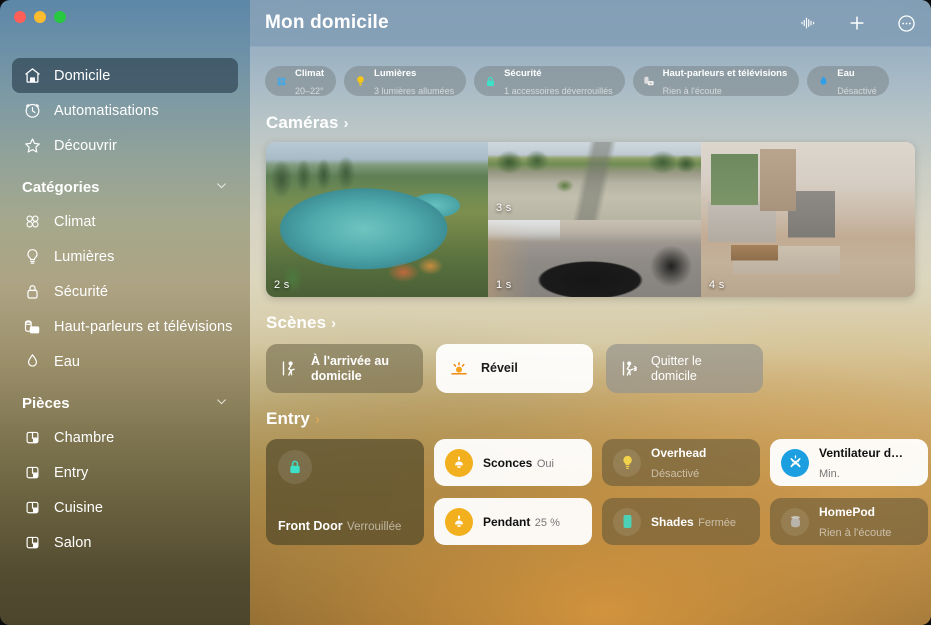 This screenshot has height=625, width=931. I want to click on scene-label: Quitter le domicile, so click(676, 368).